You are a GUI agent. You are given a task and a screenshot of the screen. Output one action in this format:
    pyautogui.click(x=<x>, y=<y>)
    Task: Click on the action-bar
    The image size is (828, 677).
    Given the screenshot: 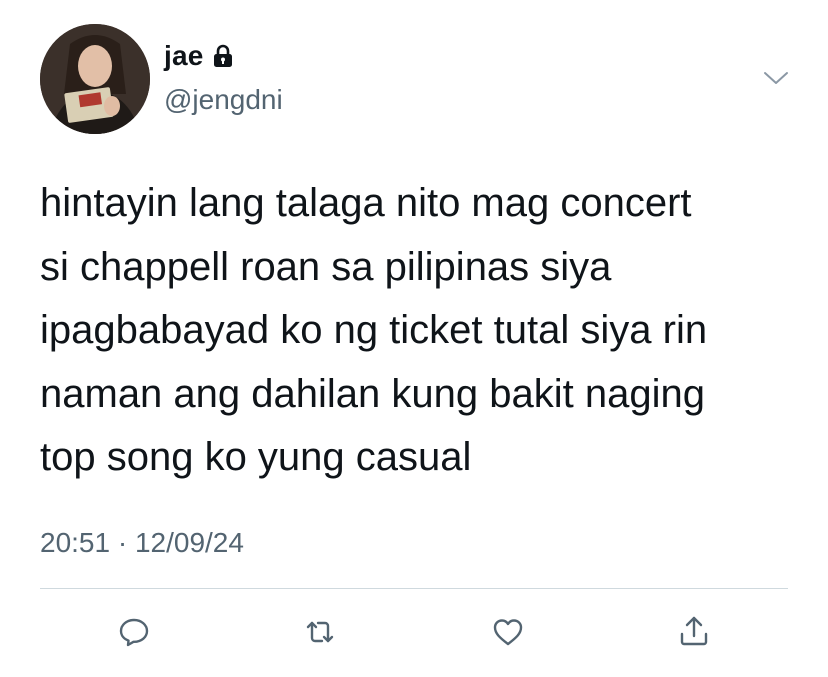 What is the action you would take?
    pyautogui.click(x=414, y=632)
    